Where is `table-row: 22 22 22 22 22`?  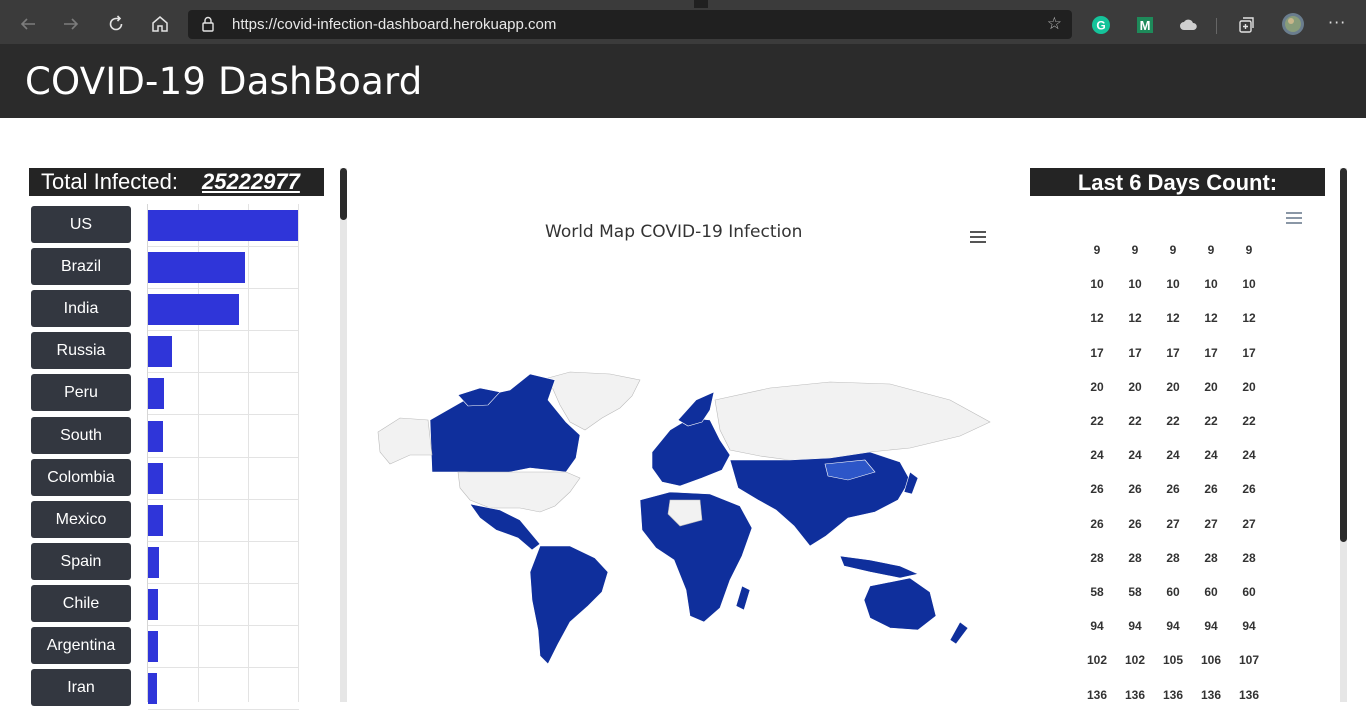 table-row: 22 22 22 22 22 is located at coordinates (1173, 421).